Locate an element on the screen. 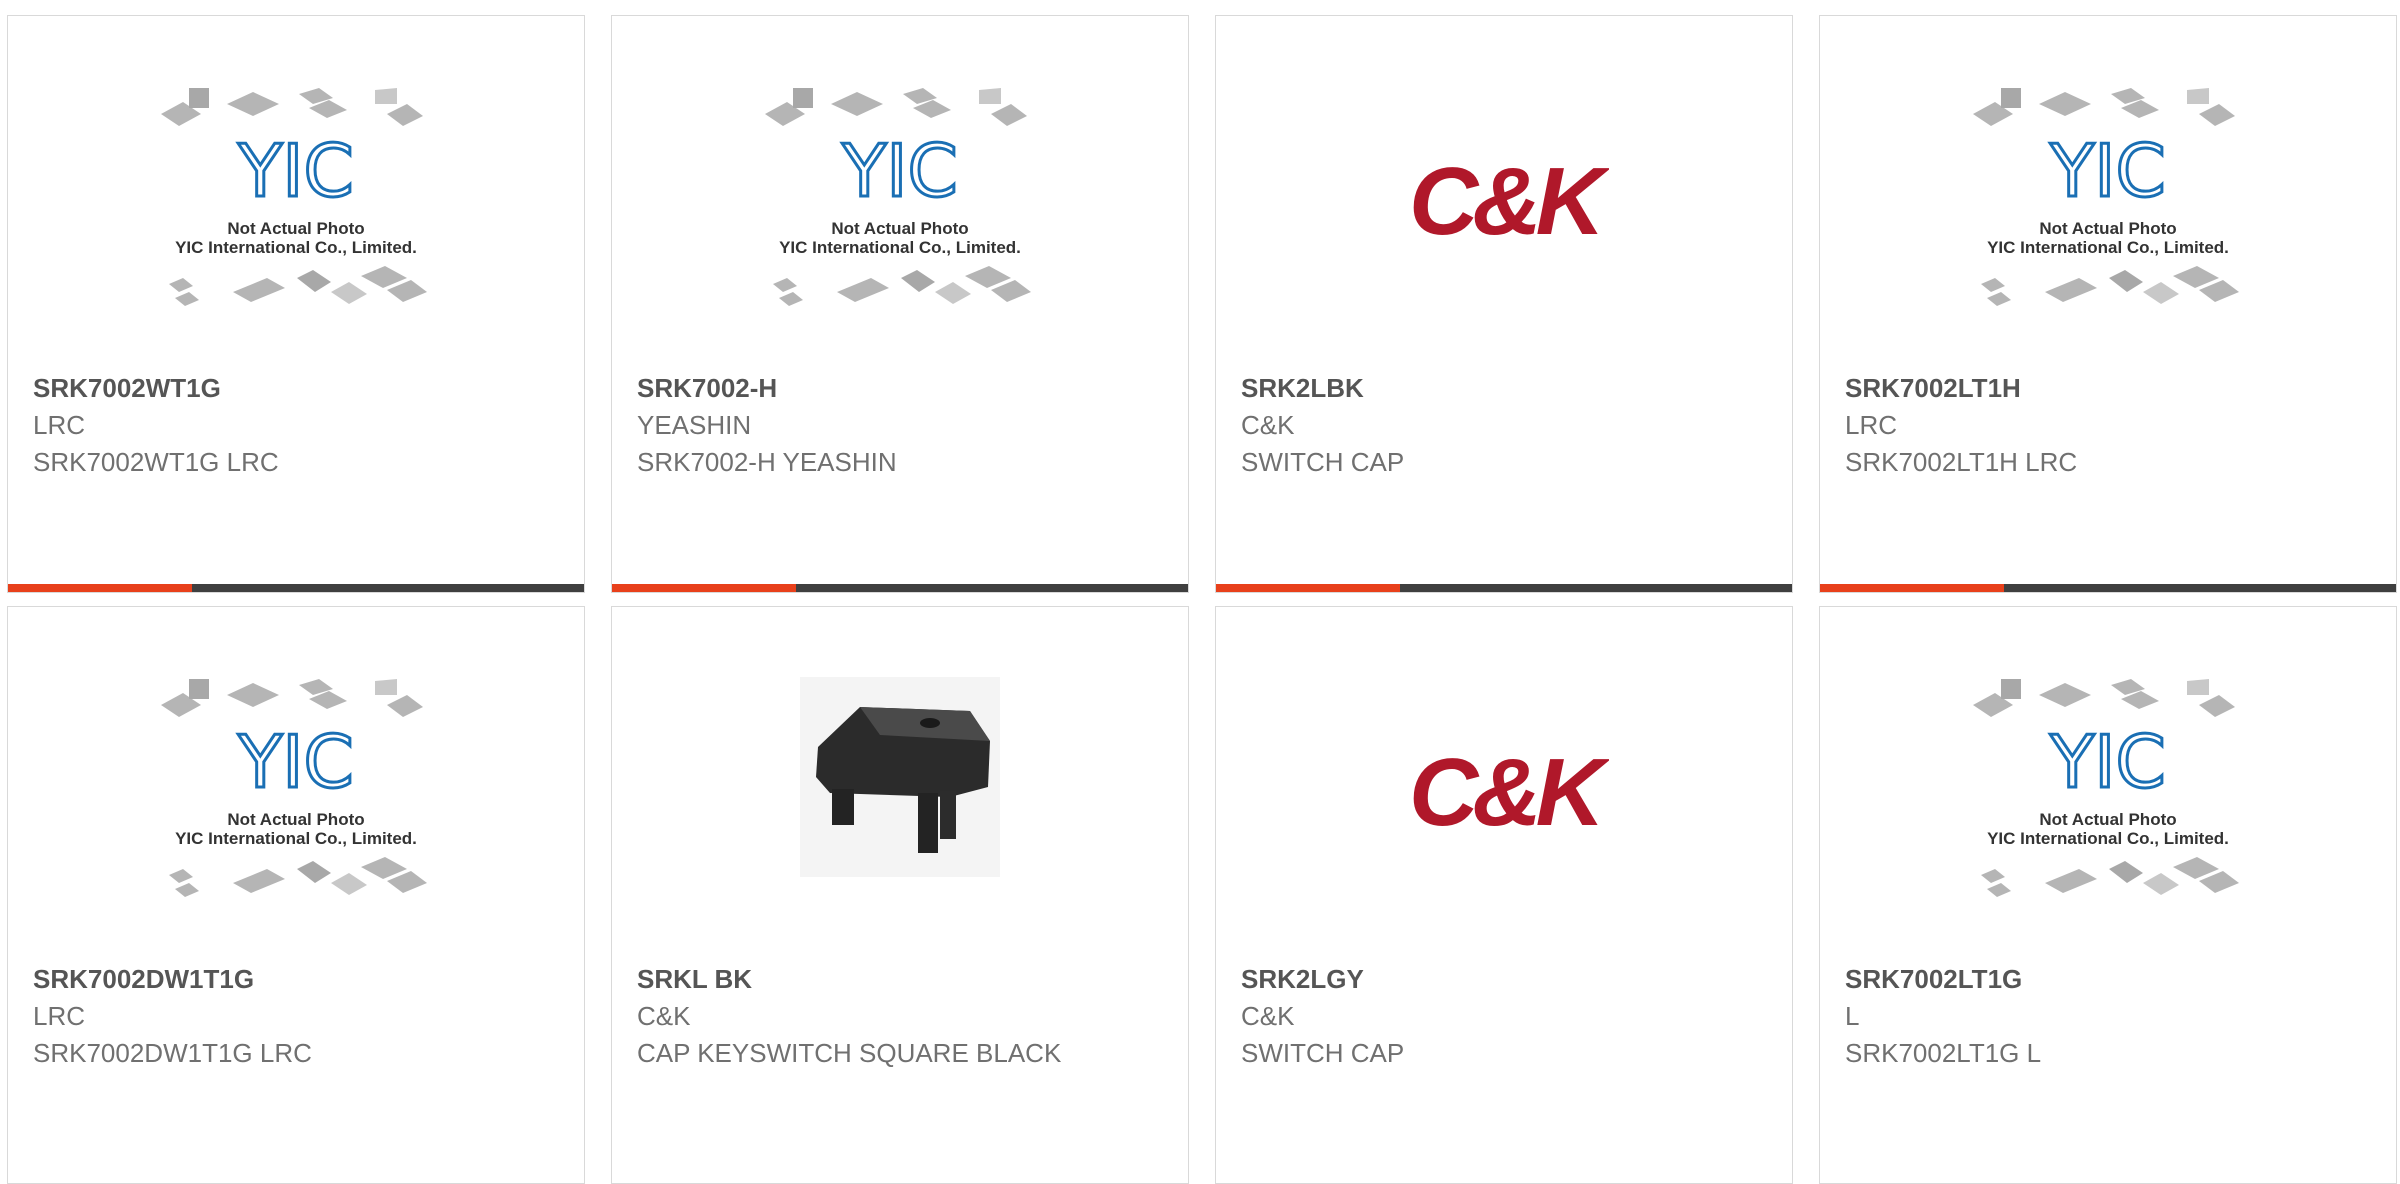 The height and width of the screenshot is (1184, 2400). description: SRK7002-H YEASHIN is located at coordinates (767, 462).